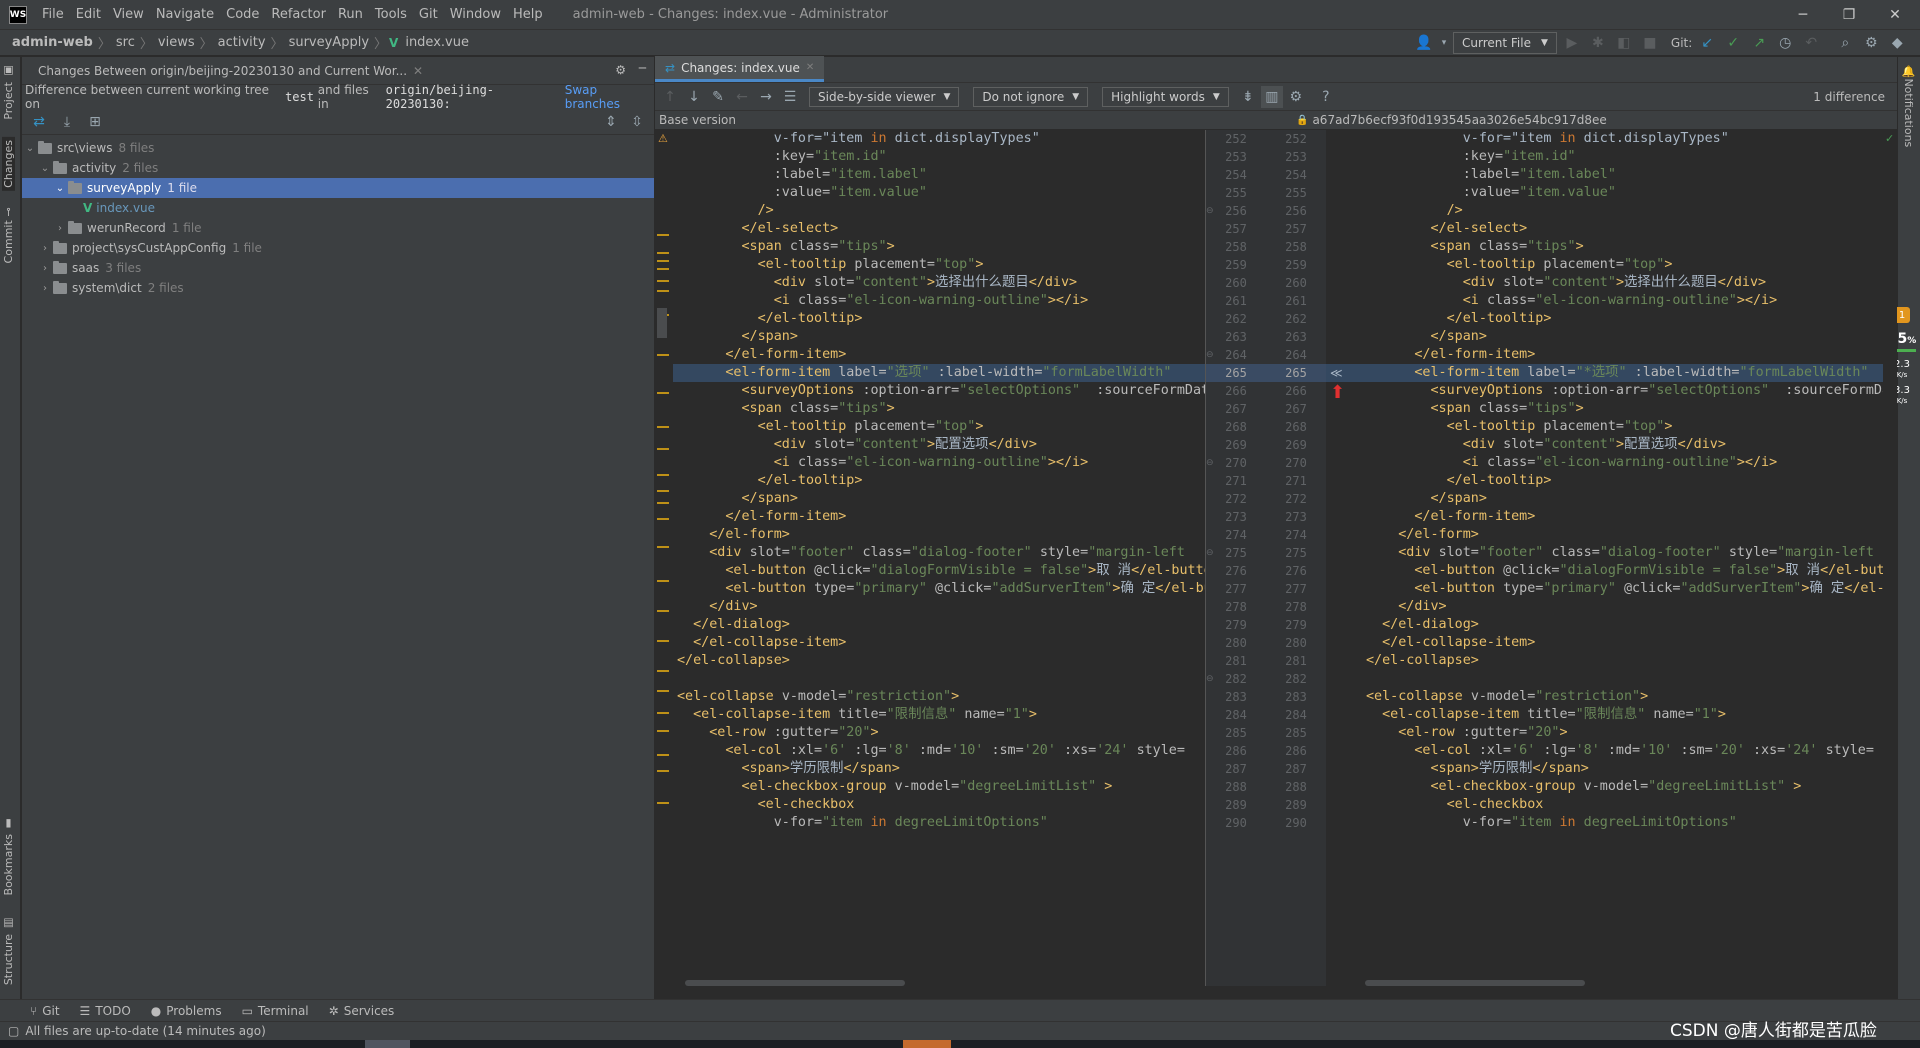 This screenshot has height=1048, width=1920. Describe the element at coordinates (884, 96) in the screenshot. I see `viewer-select: Side-by-side viewer ▼` at that location.